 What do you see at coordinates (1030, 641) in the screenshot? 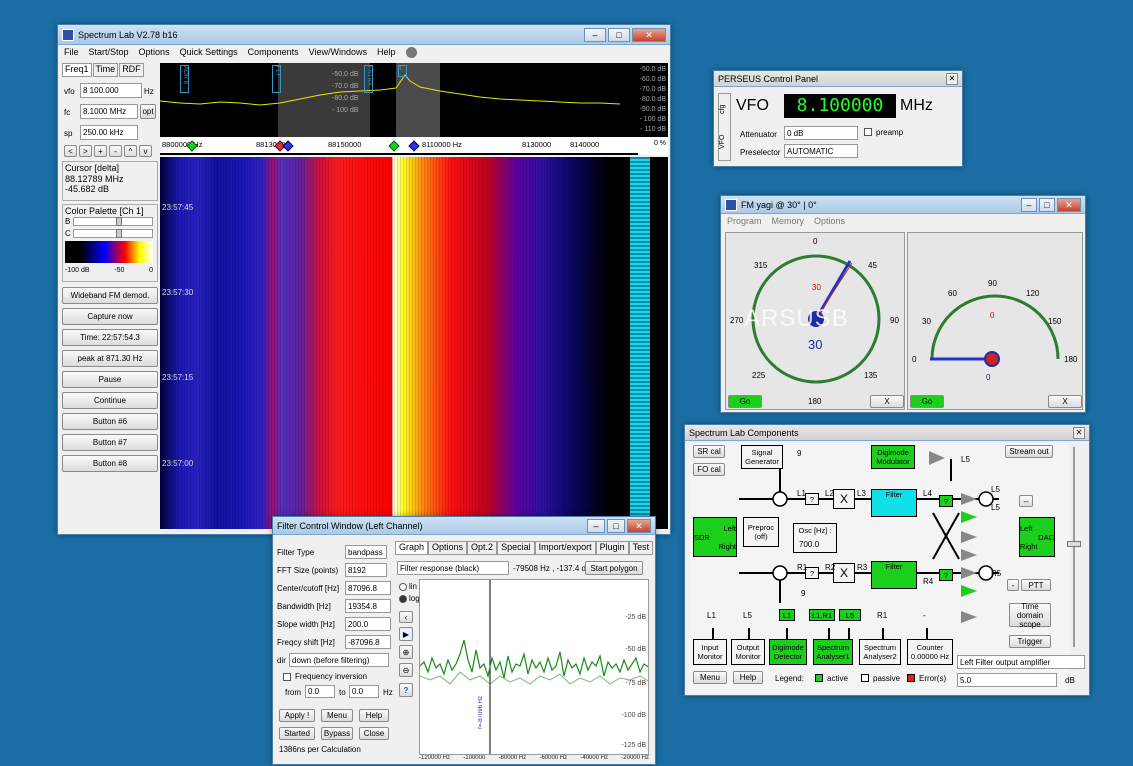
I see `trigger-button: Trigger` at bounding box center [1030, 641].